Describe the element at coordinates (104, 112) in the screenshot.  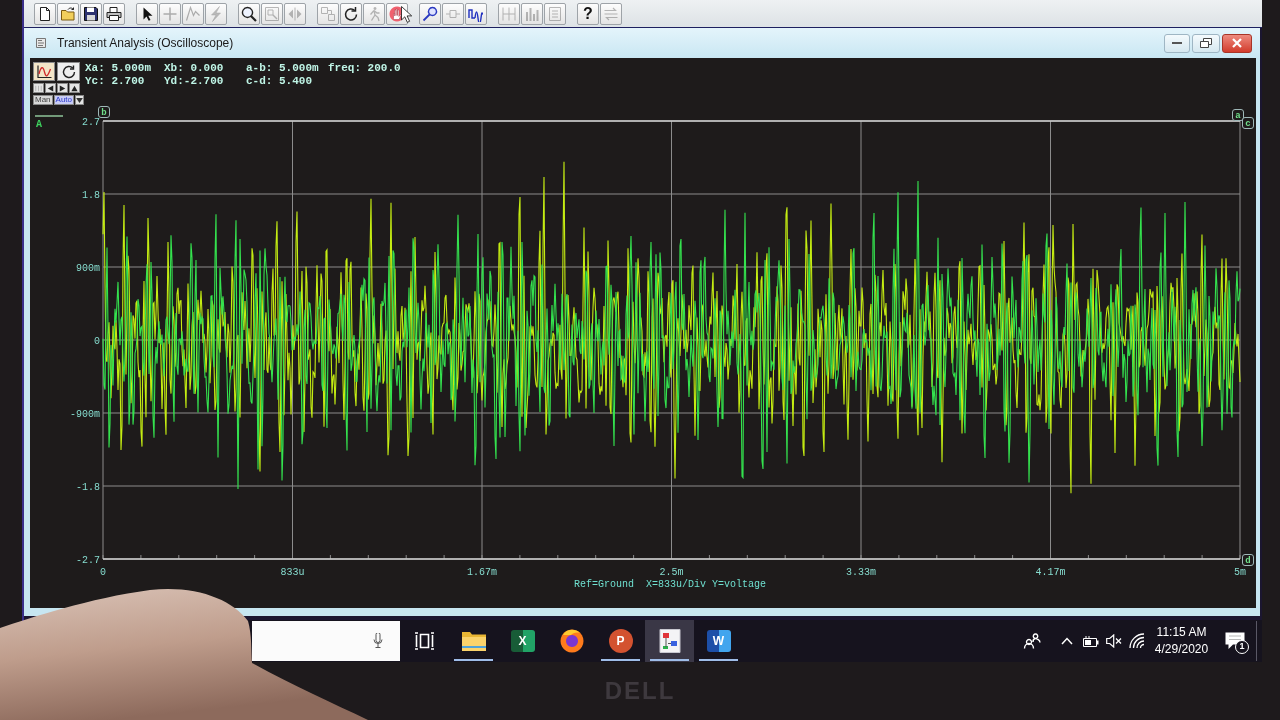
I see `cursor-marker: b` at that location.